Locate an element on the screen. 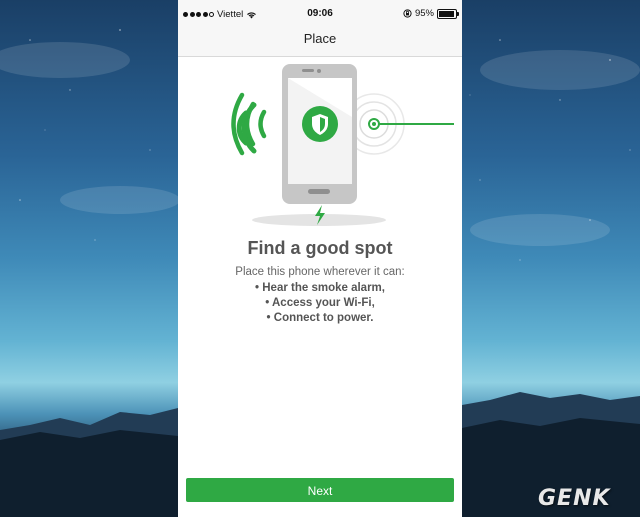  shield-icon is located at coordinates (320, 124).